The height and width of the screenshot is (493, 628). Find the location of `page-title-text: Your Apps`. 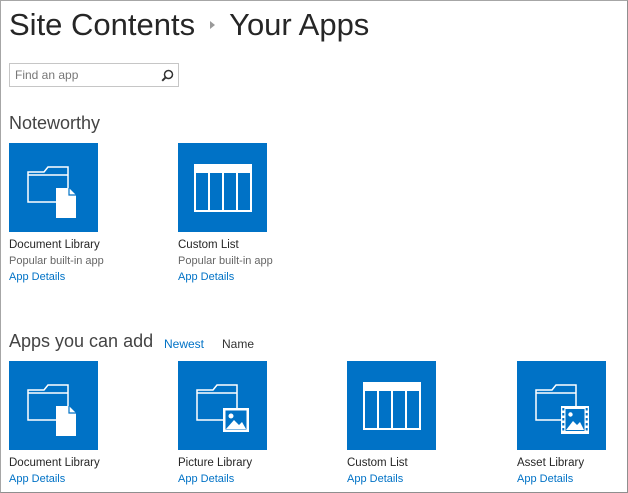

page-title-text: Your Apps is located at coordinates (299, 24).